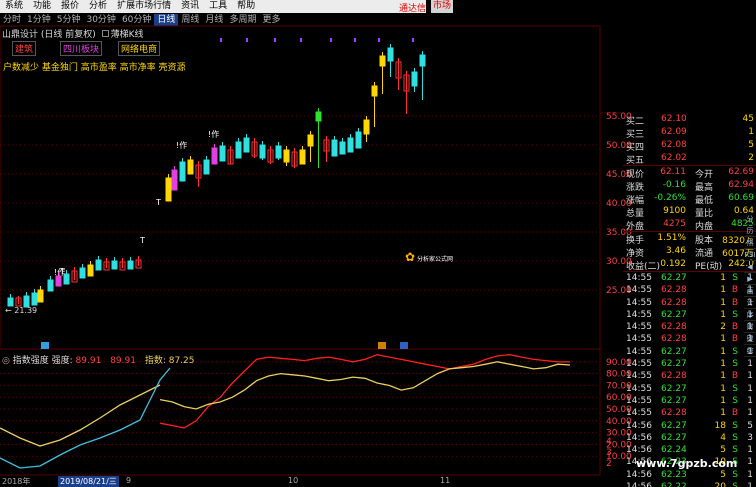 The height and width of the screenshot is (487, 756). Describe the element at coordinates (750, 437) in the screenshot. I see `tick-count: 3` at that location.